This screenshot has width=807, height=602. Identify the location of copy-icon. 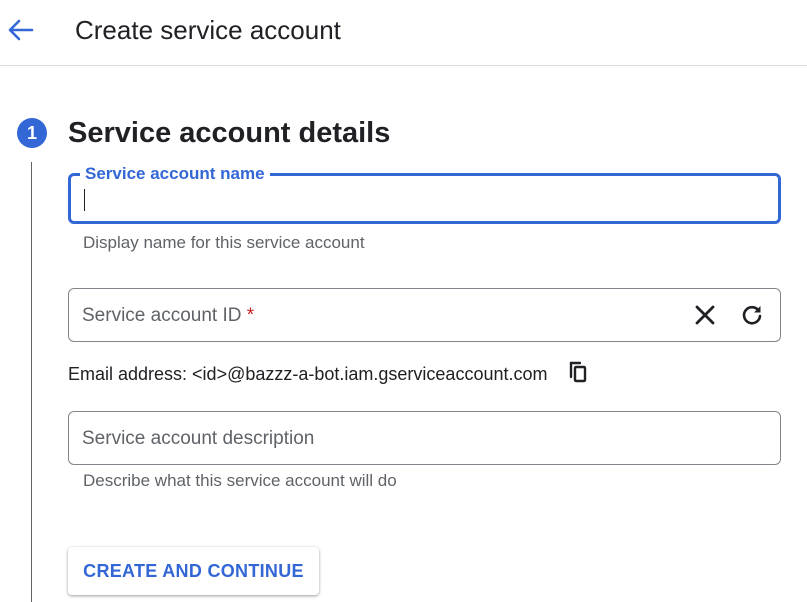
(578, 372).